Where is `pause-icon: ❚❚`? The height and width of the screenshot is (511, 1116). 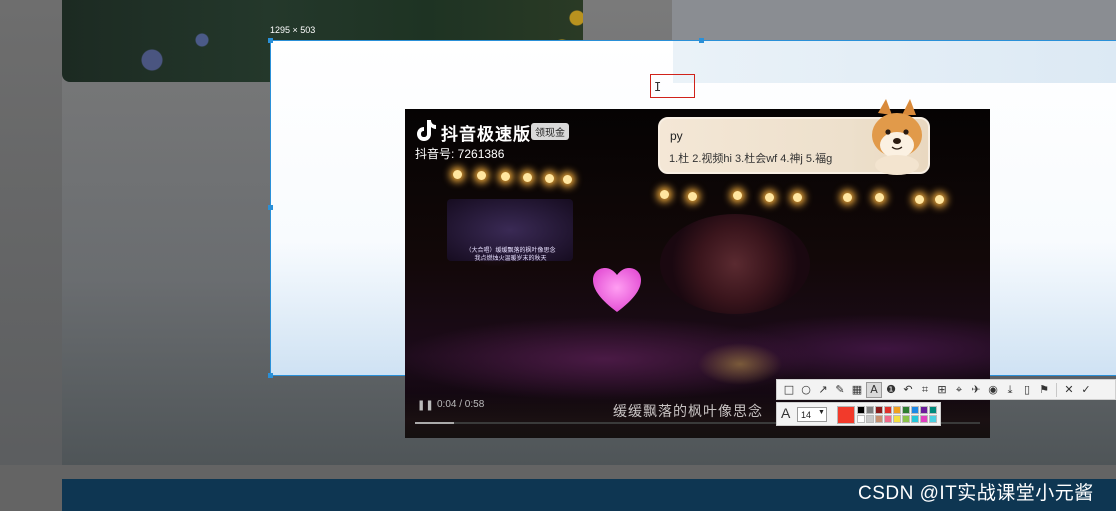
pause-icon: ❚❚ is located at coordinates (425, 405).